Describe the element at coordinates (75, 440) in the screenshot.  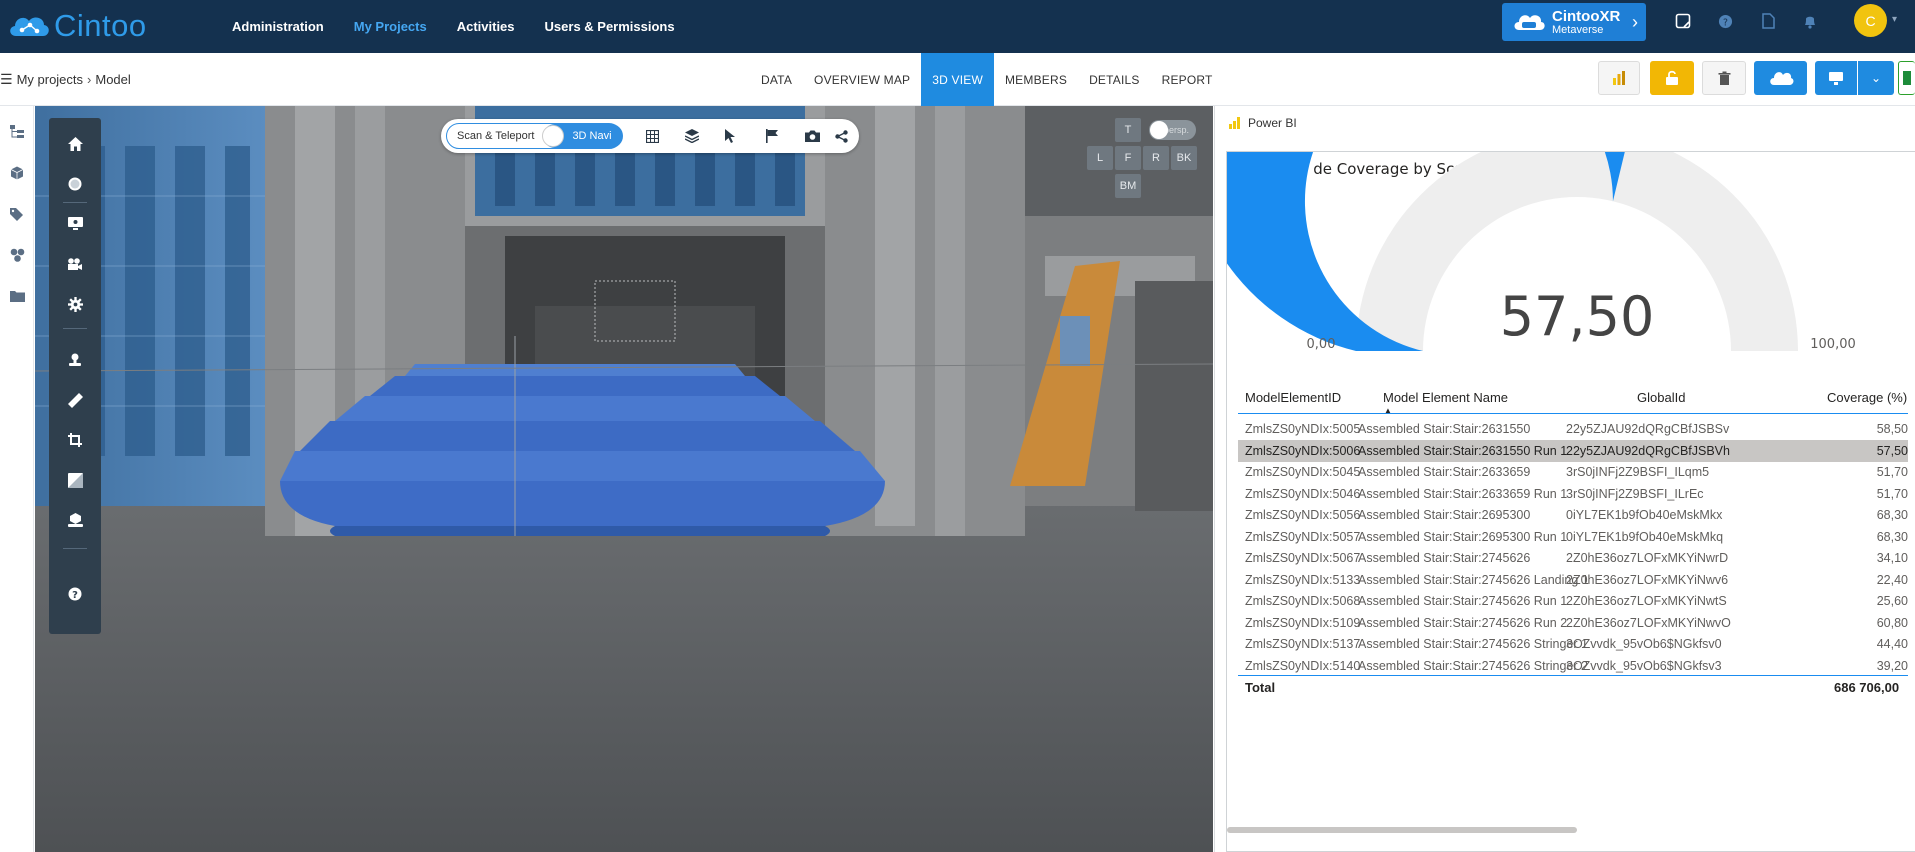
I see `crop-icon` at that location.